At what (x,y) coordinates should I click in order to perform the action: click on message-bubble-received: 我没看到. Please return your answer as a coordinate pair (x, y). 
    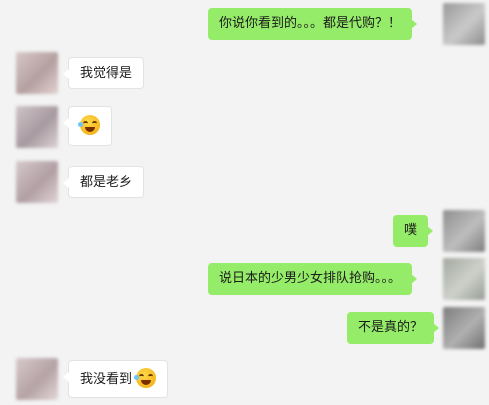
    Looking at the image, I should click on (115, 379).